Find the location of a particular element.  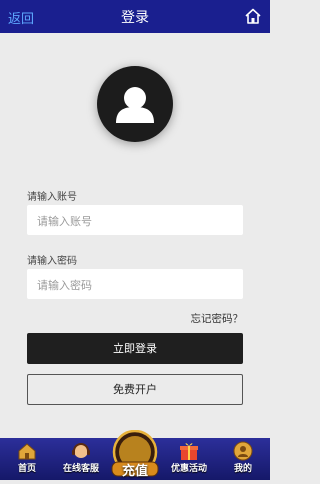

avatar is located at coordinates (135, 104).